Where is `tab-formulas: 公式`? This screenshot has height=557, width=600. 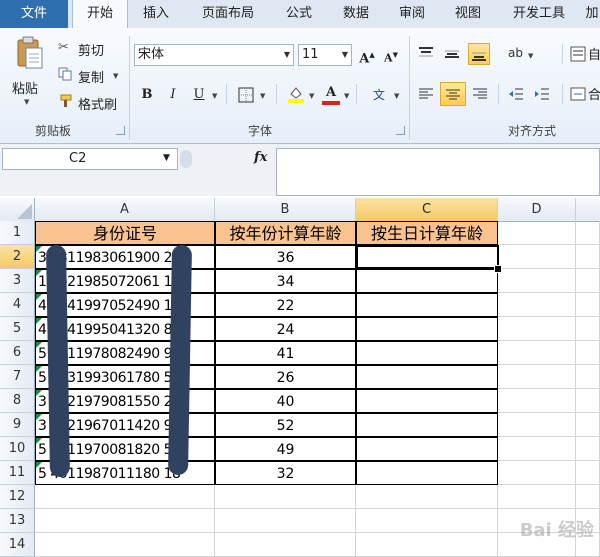 tab-formulas: 公式 is located at coordinates (299, 14).